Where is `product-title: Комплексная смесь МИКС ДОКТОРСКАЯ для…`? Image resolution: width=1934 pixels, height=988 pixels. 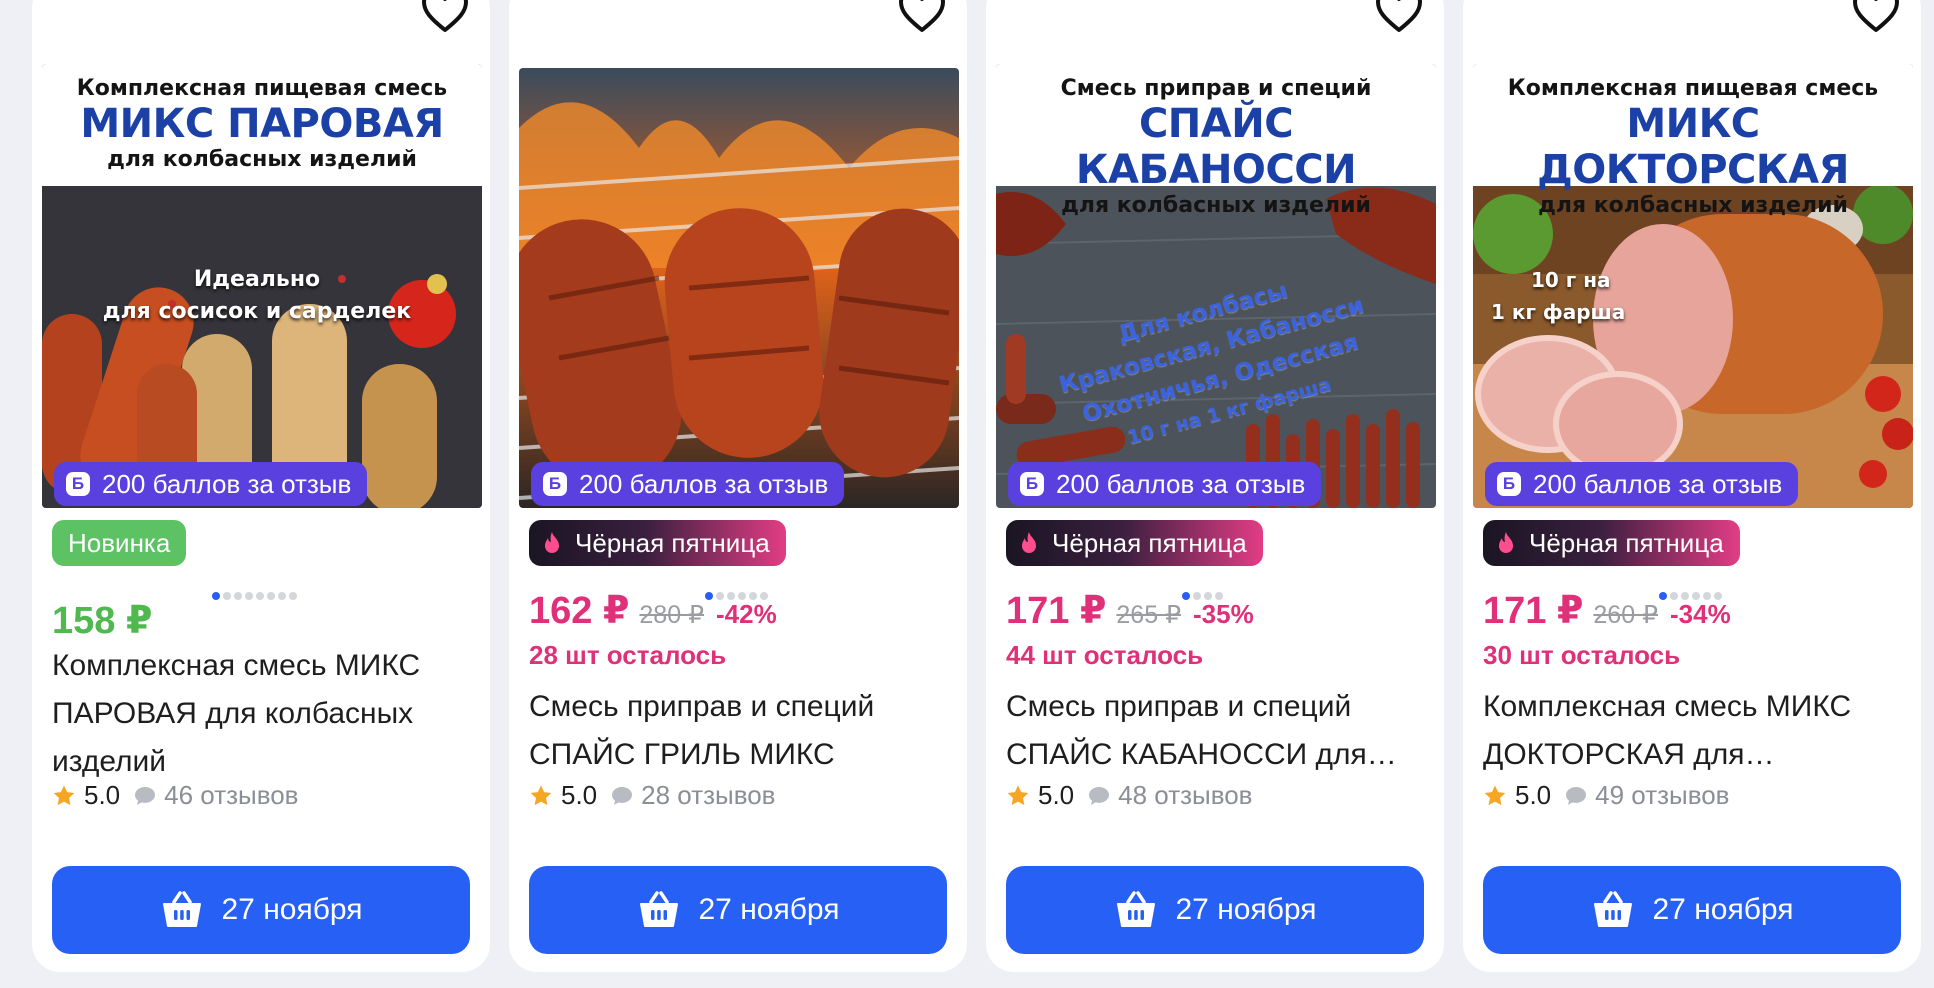
product-title: Комплексная смесь МИКС ДОКТОРСКАЯ для… is located at coordinates (1693, 731).